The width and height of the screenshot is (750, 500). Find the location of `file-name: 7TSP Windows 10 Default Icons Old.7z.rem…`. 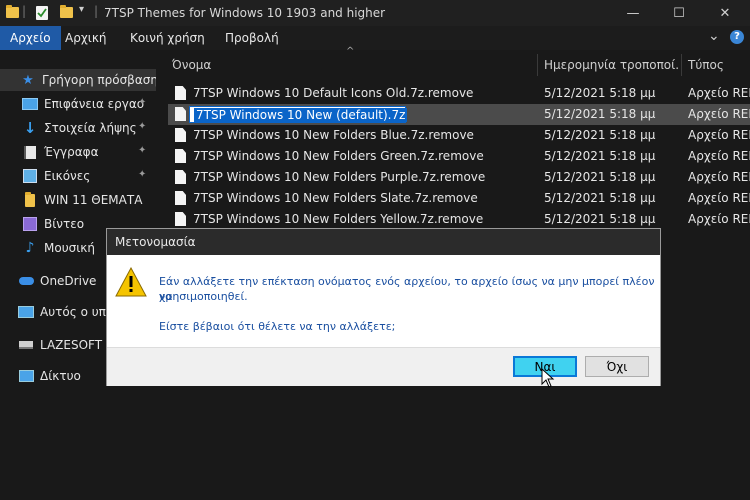

file-name: 7TSP Windows 10 Default Icons Old.7z.rem… is located at coordinates (333, 93).